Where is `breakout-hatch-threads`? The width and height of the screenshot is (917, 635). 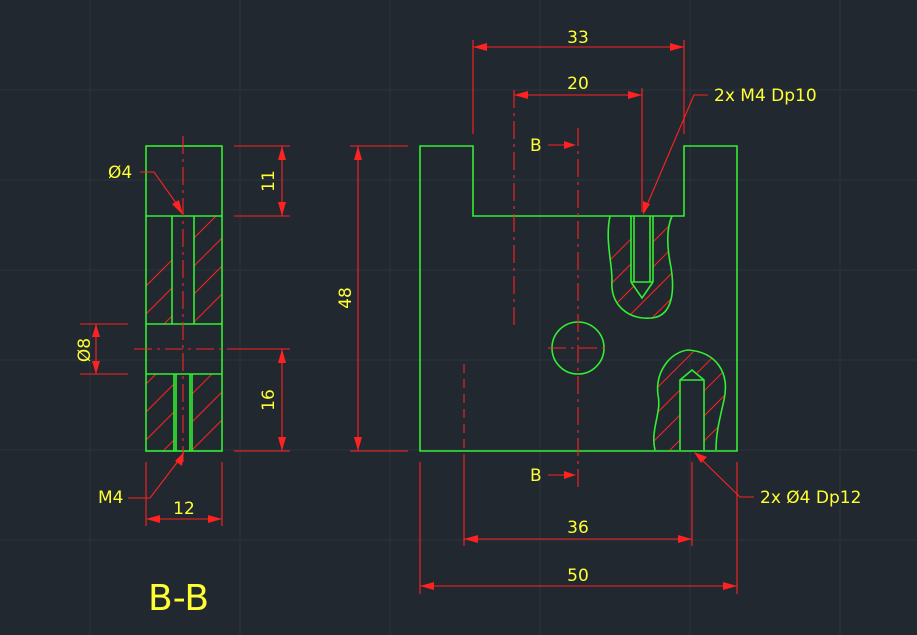
breakout-hatch-threads is located at coordinates (640, 267).